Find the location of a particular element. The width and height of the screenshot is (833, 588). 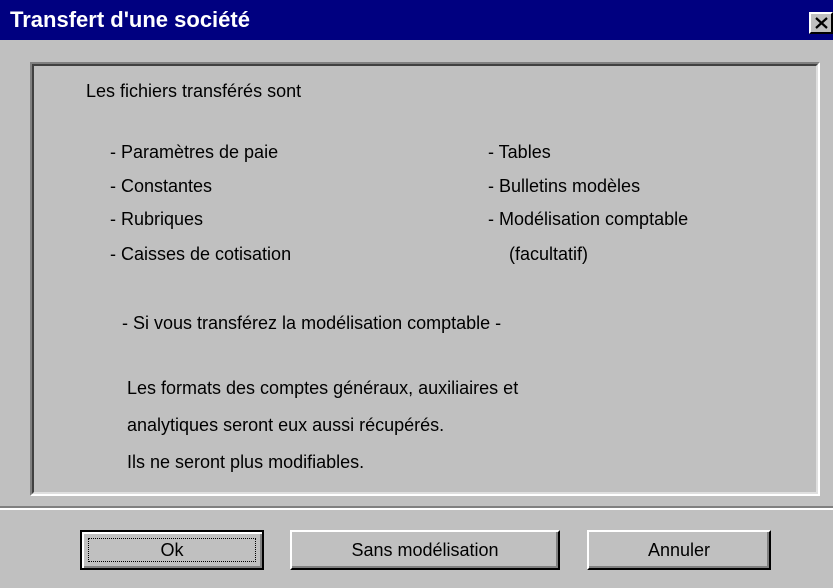

list-item-tables: - Tables is located at coordinates (519, 152).